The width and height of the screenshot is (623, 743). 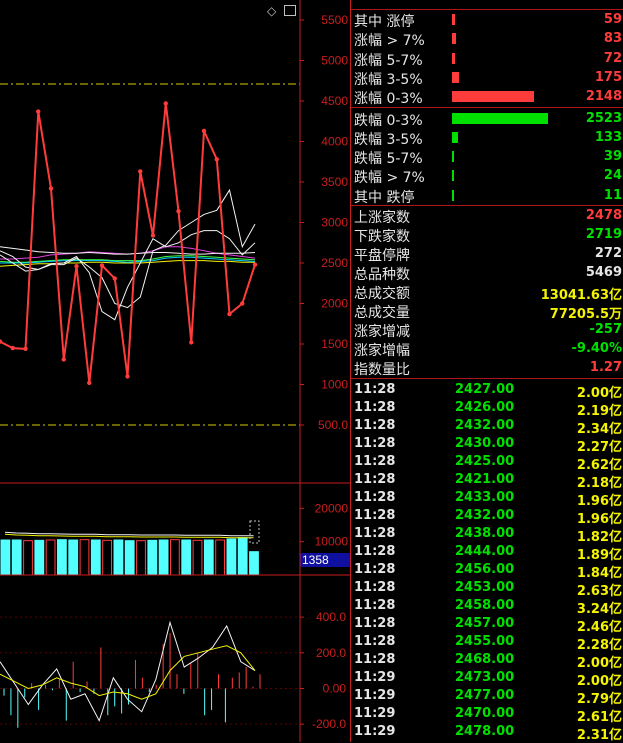 What do you see at coordinates (487, 157) in the screenshot?
I see `distribution-row: 跌幅 5-7% 39` at bounding box center [487, 157].